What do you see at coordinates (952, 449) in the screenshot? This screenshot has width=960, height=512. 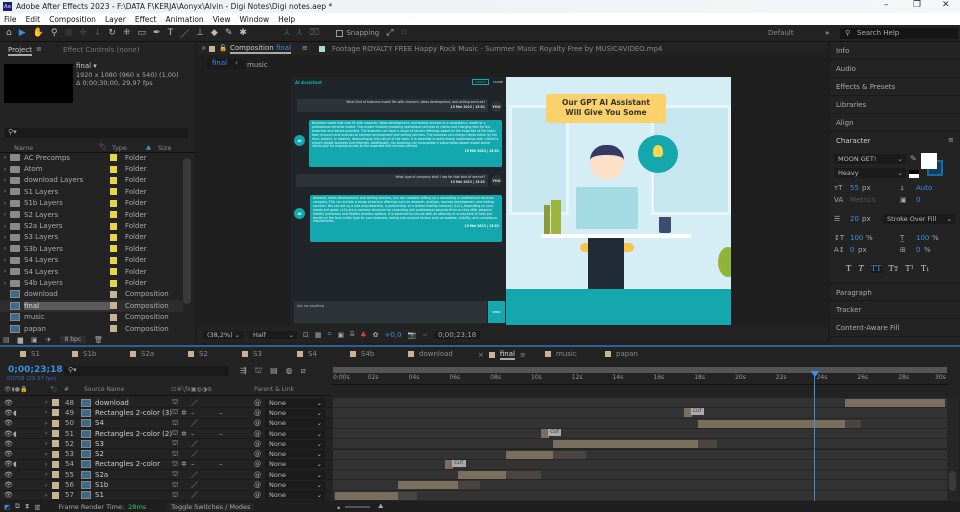 I see `timeline-scrollbar` at bounding box center [952, 449].